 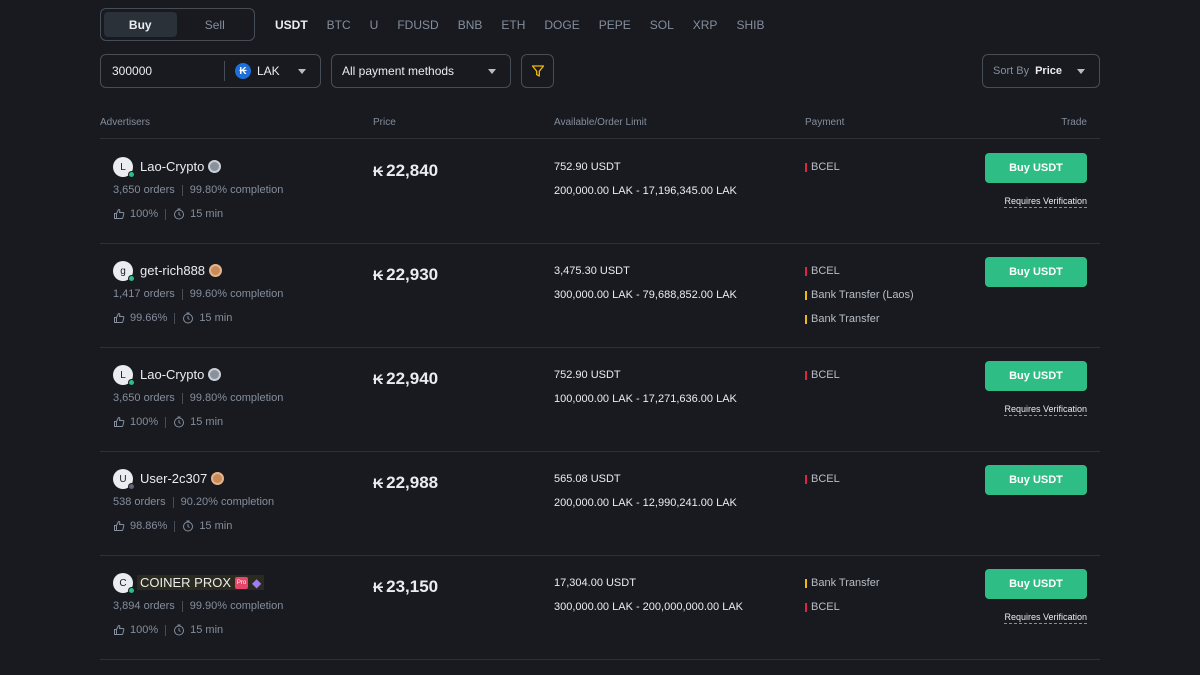 What do you see at coordinates (215, 166) in the screenshot?
I see `verified-merchant-icon` at bounding box center [215, 166].